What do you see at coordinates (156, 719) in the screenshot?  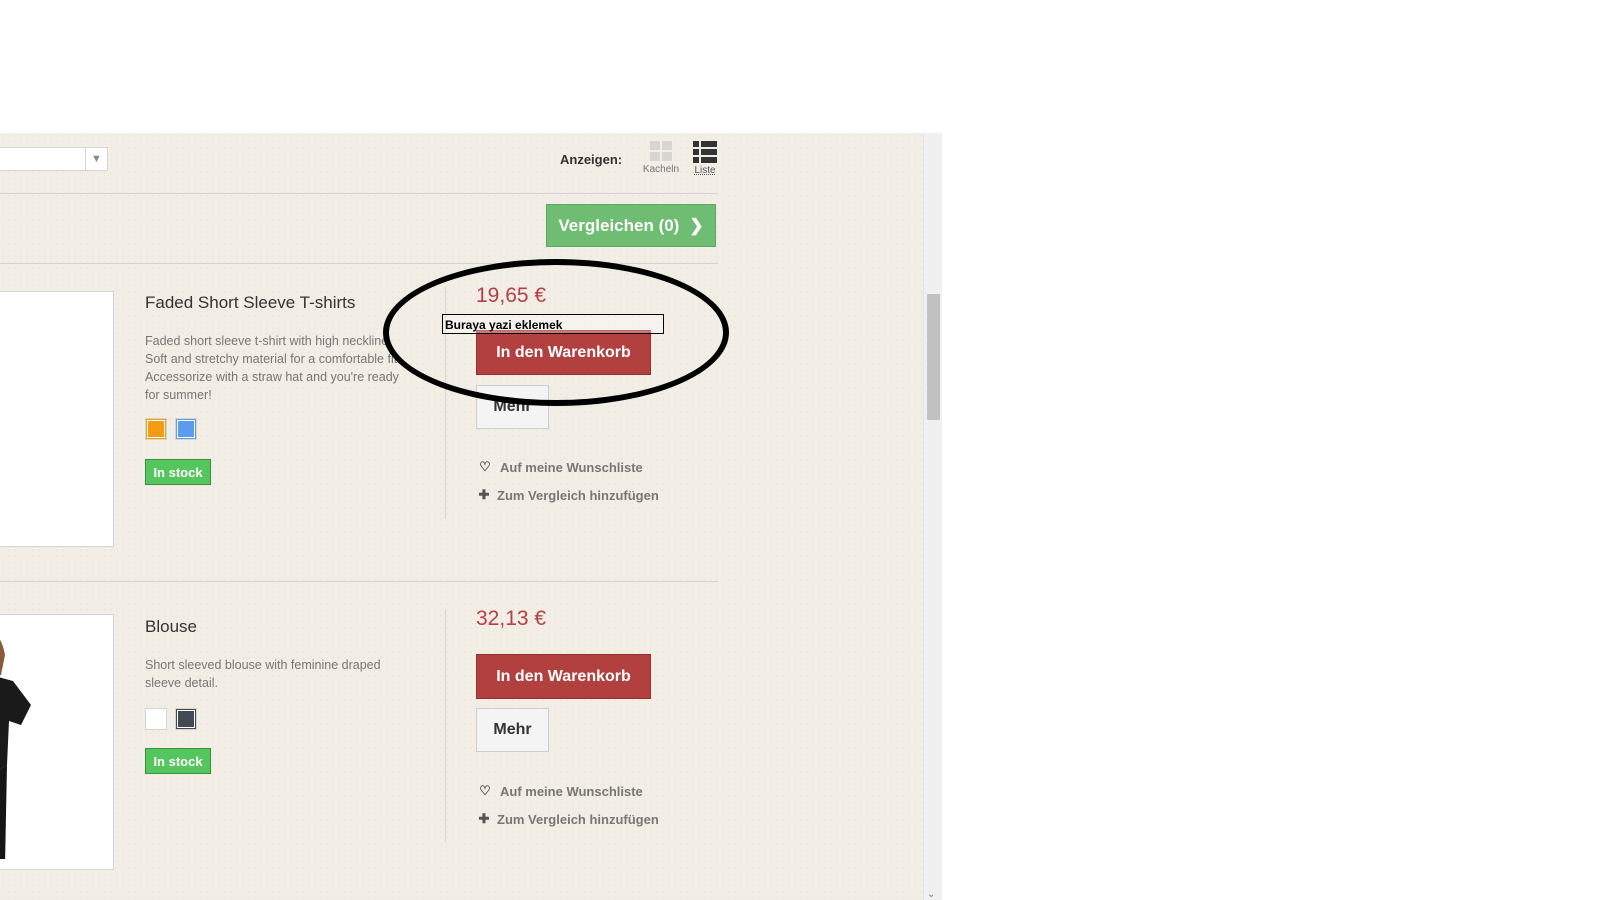 I see `color-swatch-white` at bounding box center [156, 719].